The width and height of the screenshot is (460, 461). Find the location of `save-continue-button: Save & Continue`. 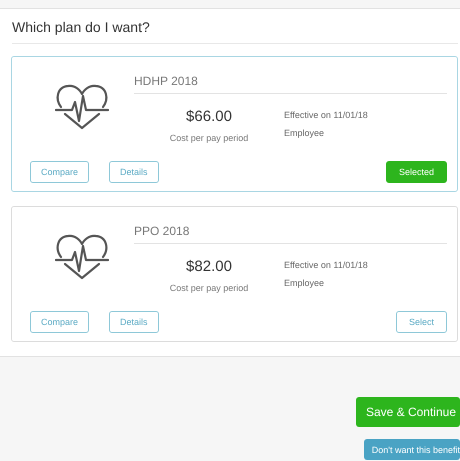

save-continue-button: Save & Continue is located at coordinates (408, 412).